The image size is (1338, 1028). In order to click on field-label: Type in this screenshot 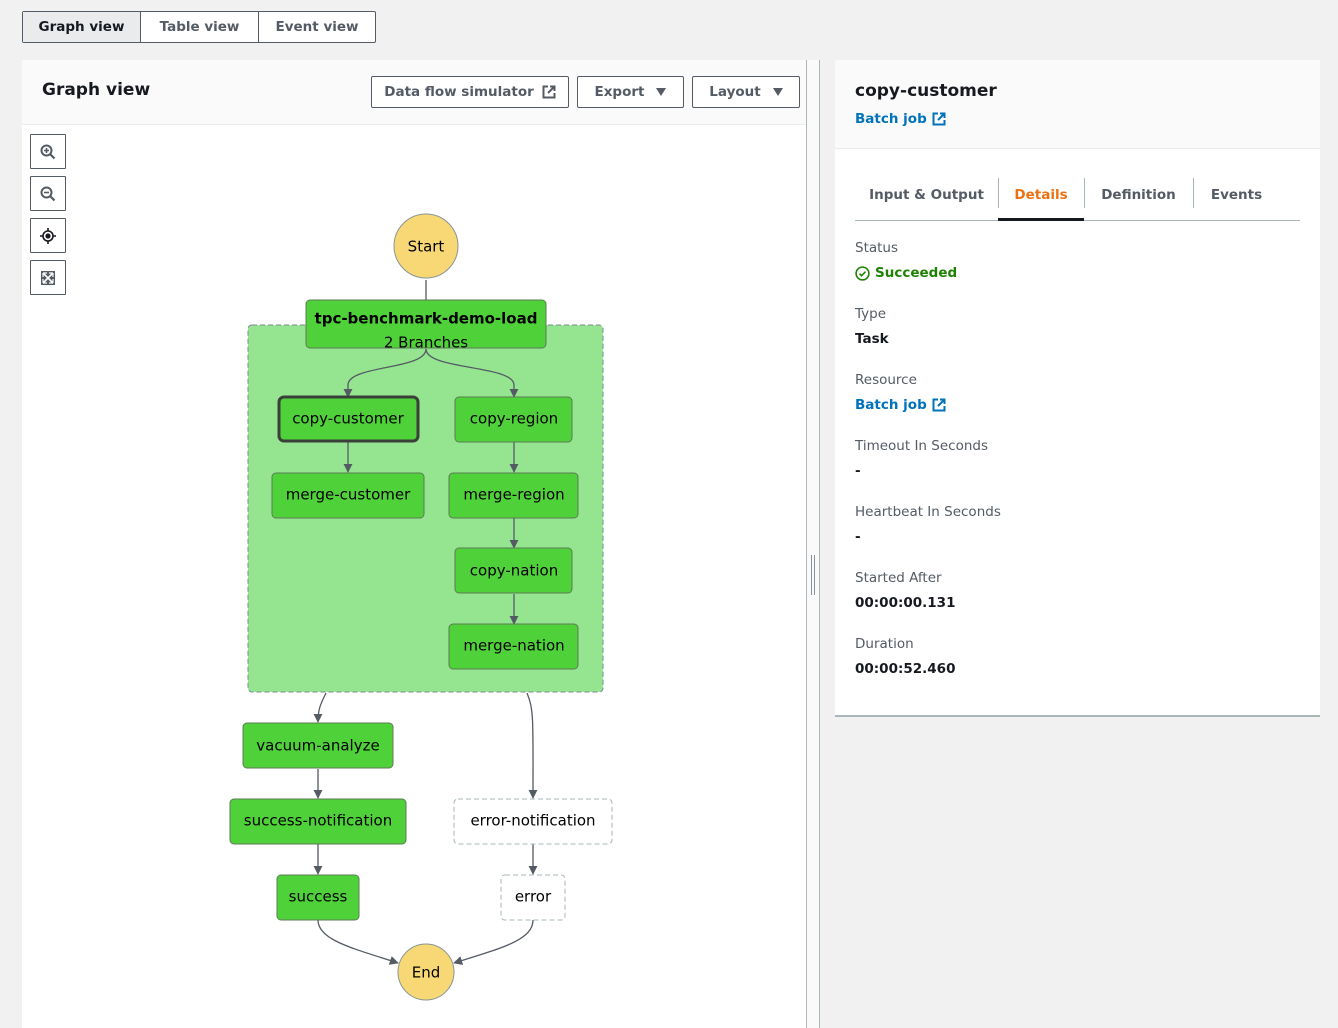, I will do `click(871, 314)`.